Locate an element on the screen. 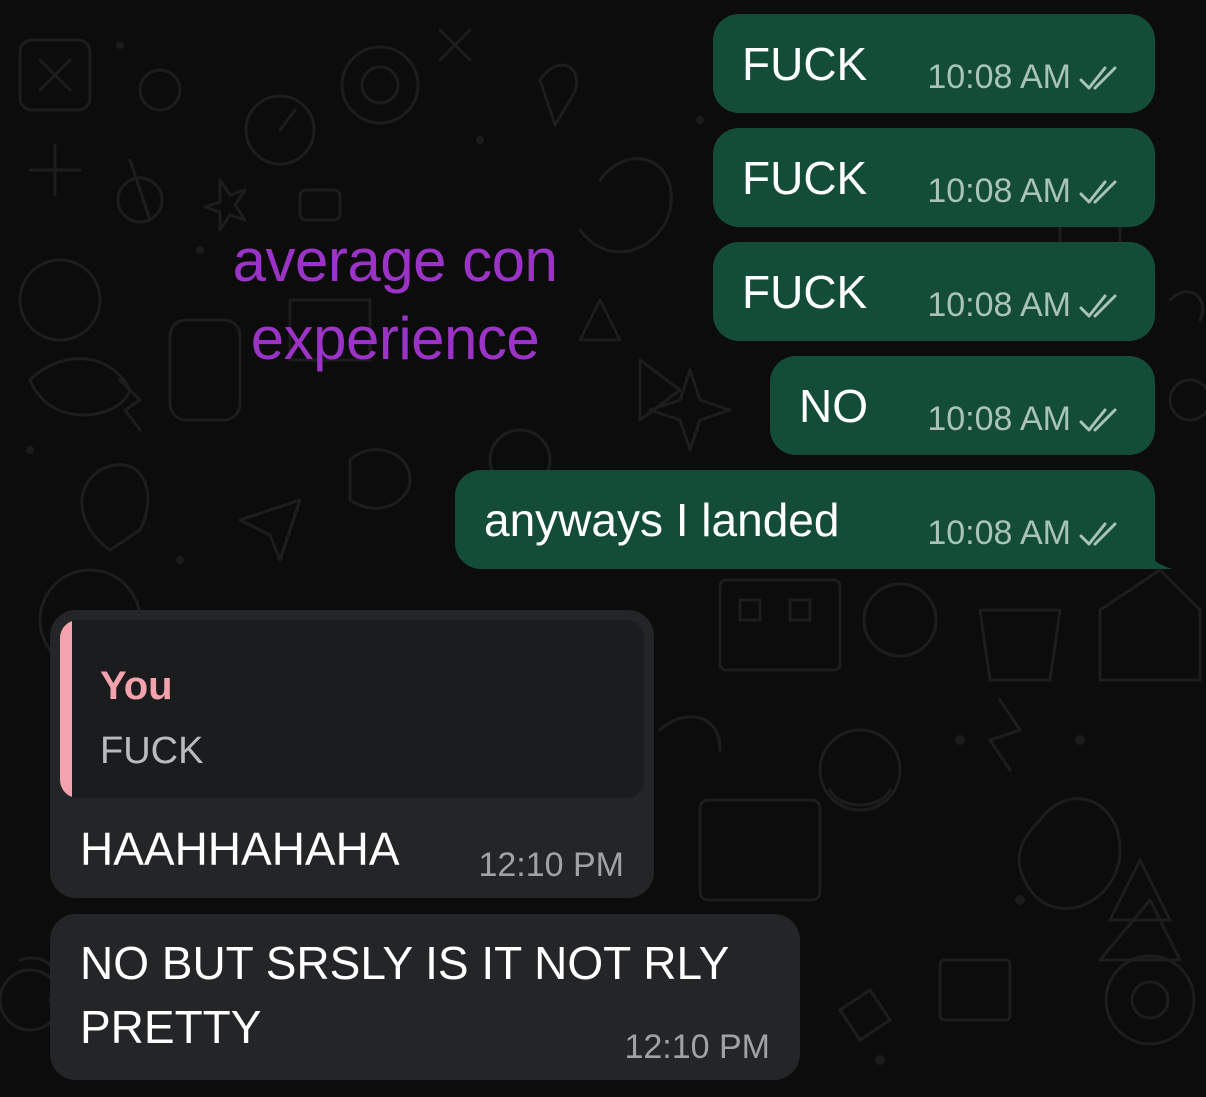  reply-text: FUCK is located at coordinates (152, 751).